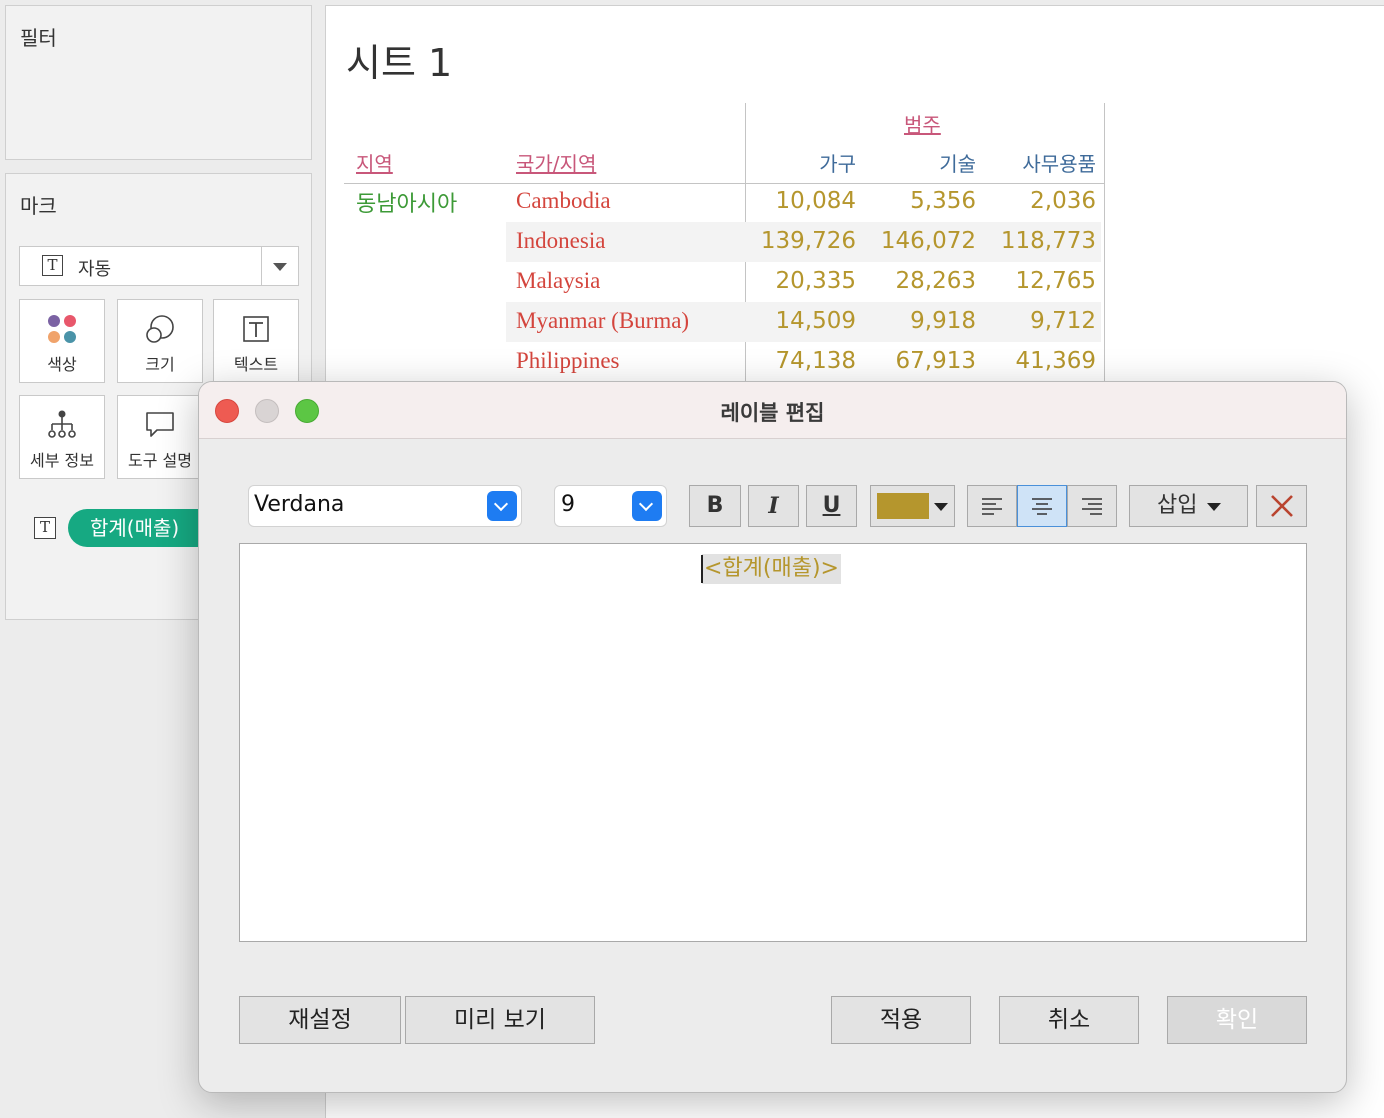  Describe the element at coordinates (560, 241) in the screenshot. I see `country-cell: Indonesia` at that location.